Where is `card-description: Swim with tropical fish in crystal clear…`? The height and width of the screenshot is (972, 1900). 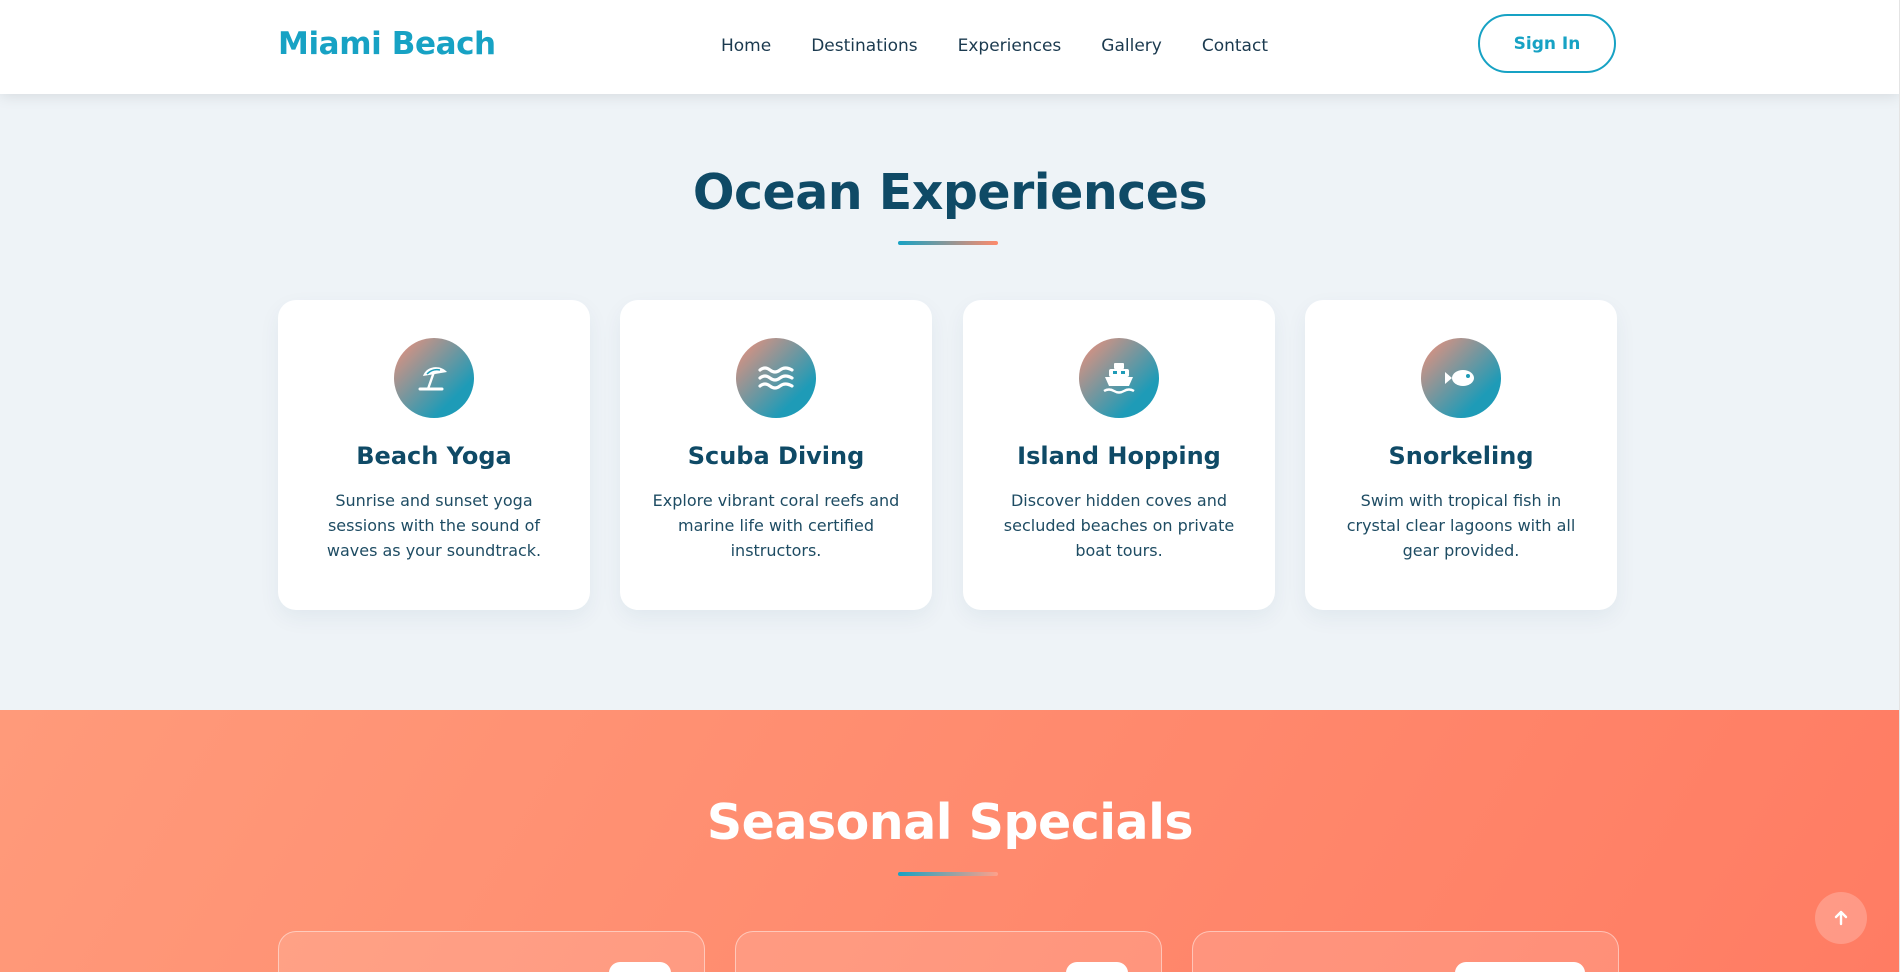 card-description: Swim with tropical fish in crystal clear… is located at coordinates (1461, 525).